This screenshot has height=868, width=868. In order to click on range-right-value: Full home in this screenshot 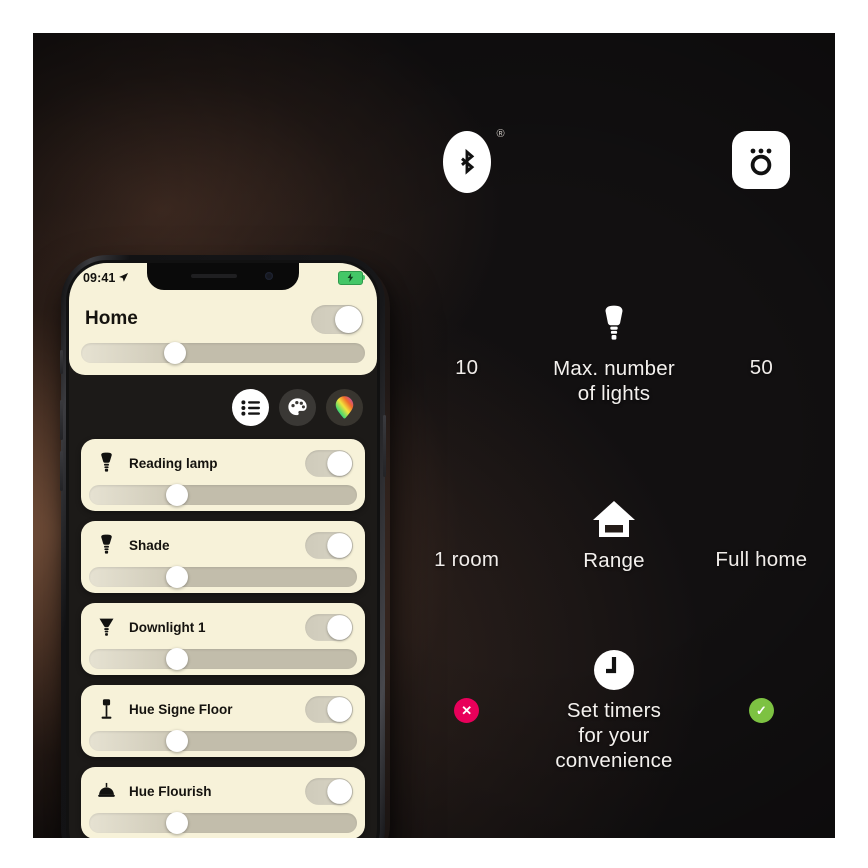, I will do `click(761, 559)`.